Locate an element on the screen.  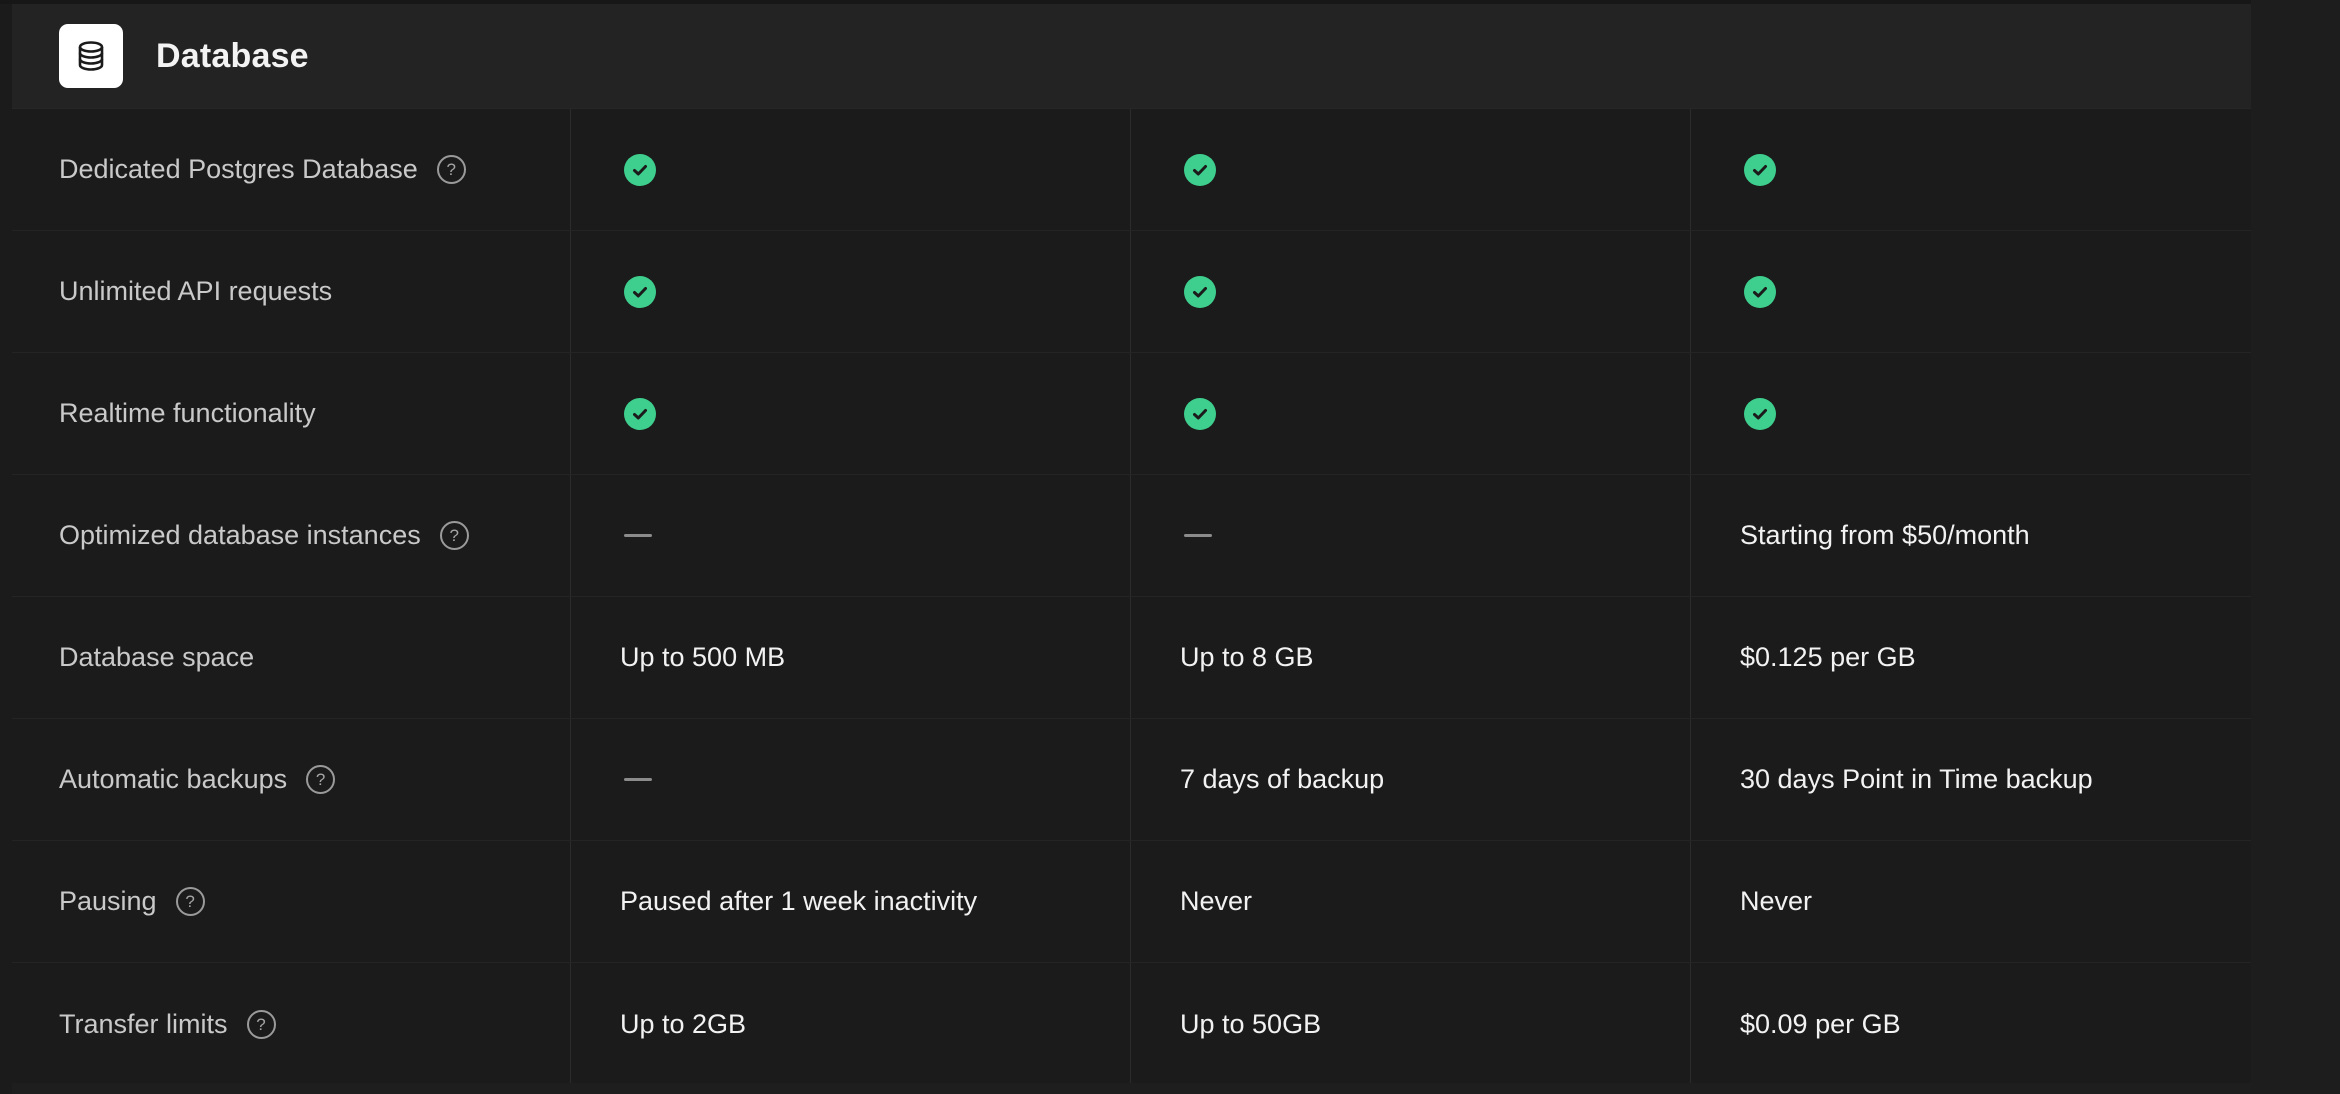
plan-value: Up to 2GB is located at coordinates (683, 1023).